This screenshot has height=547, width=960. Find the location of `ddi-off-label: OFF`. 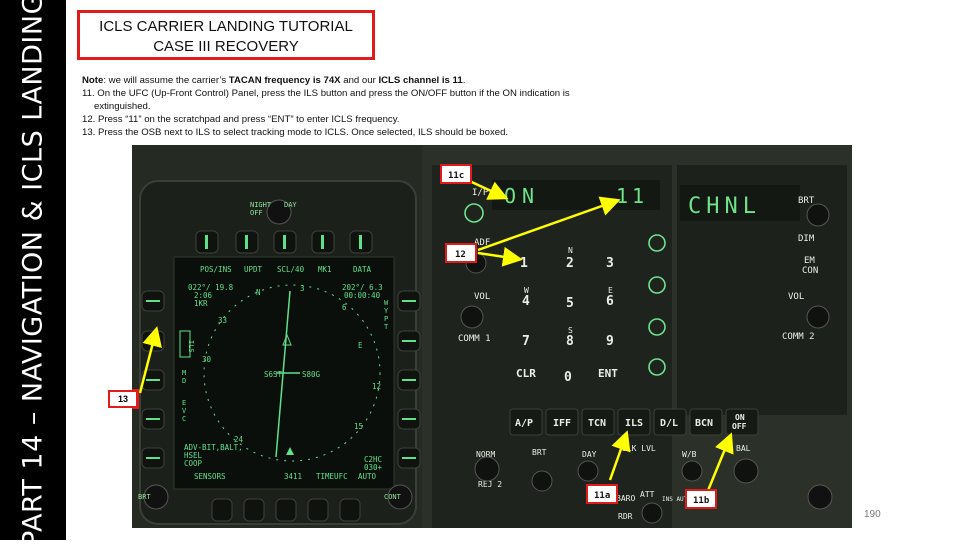

ddi-off-label: OFF is located at coordinates (256, 213).